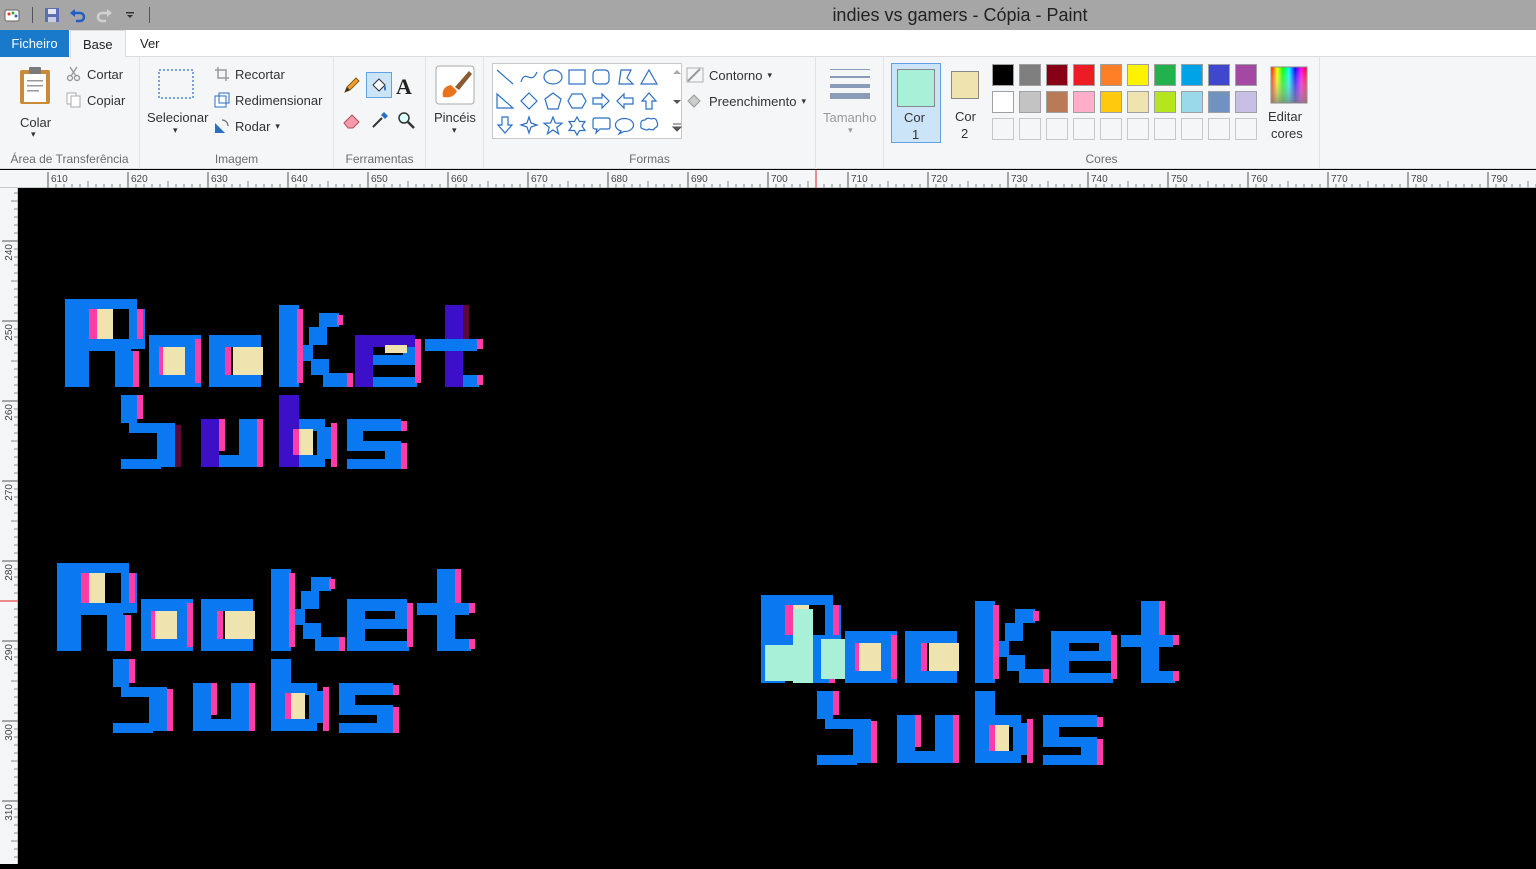 The width and height of the screenshot is (1536, 869). Describe the element at coordinates (649, 76) in the screenshot. I see `triangle-shape-icon` at that location.